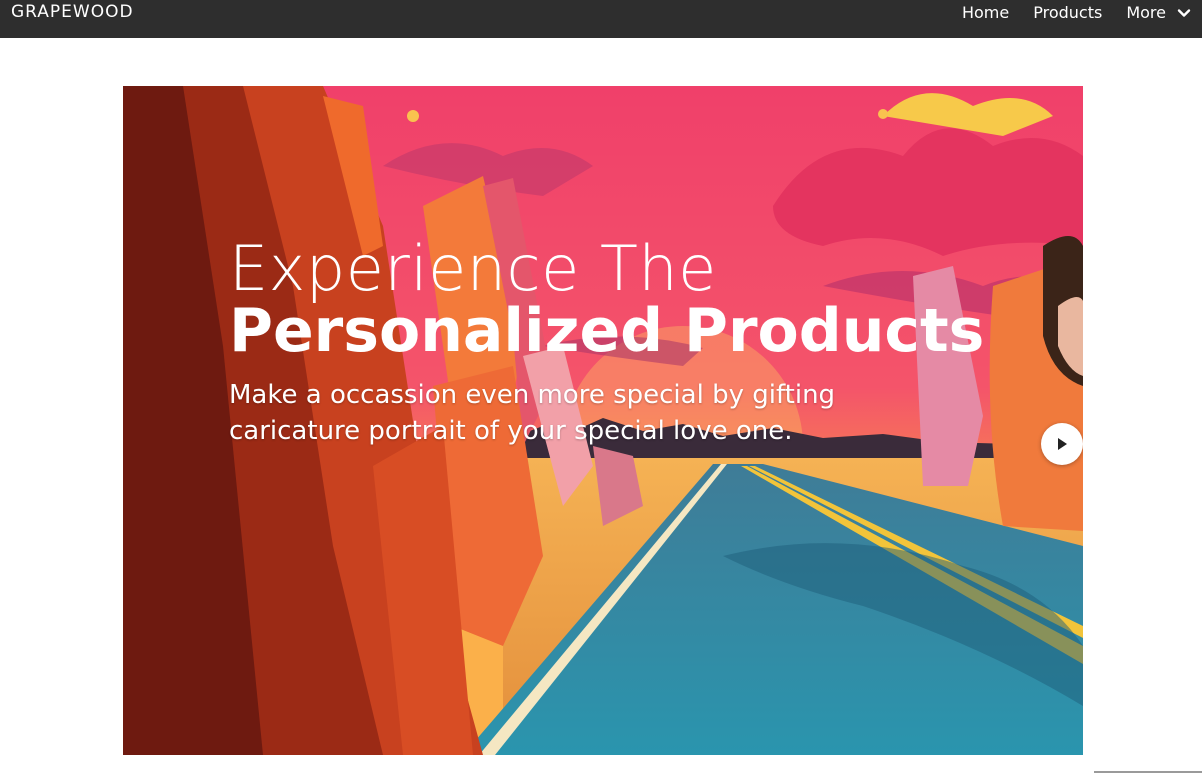  I want to click on nav-more-label: More, so click(1146, 12).